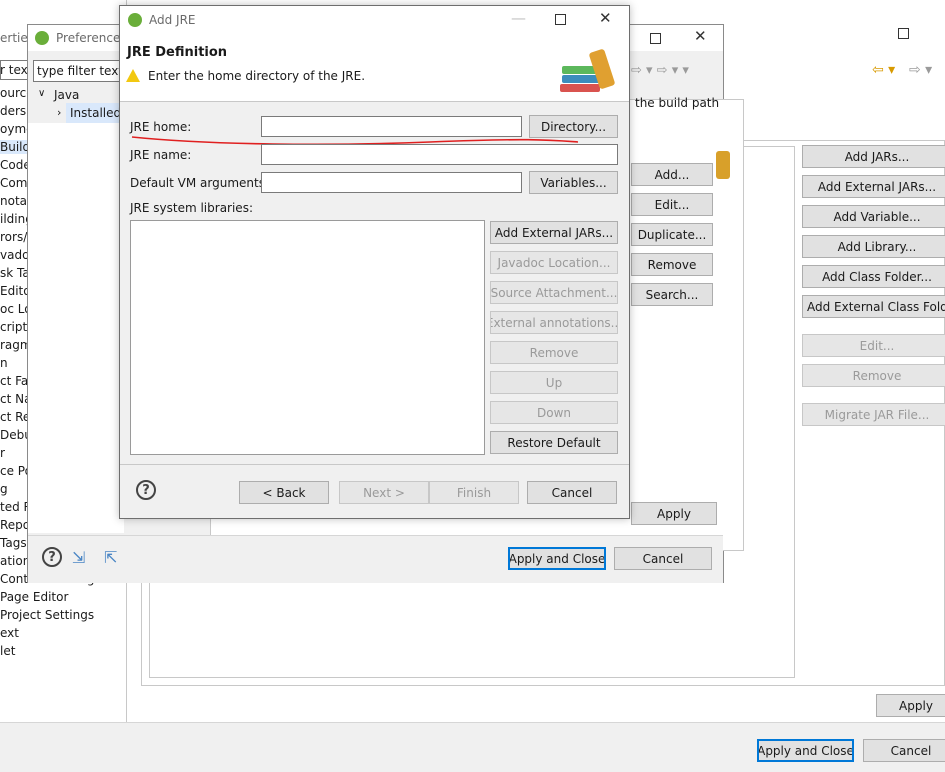 Image resolution: width=945 pixels, height=772 pixels. I want to click on vm-args-input, so click(391, 182).